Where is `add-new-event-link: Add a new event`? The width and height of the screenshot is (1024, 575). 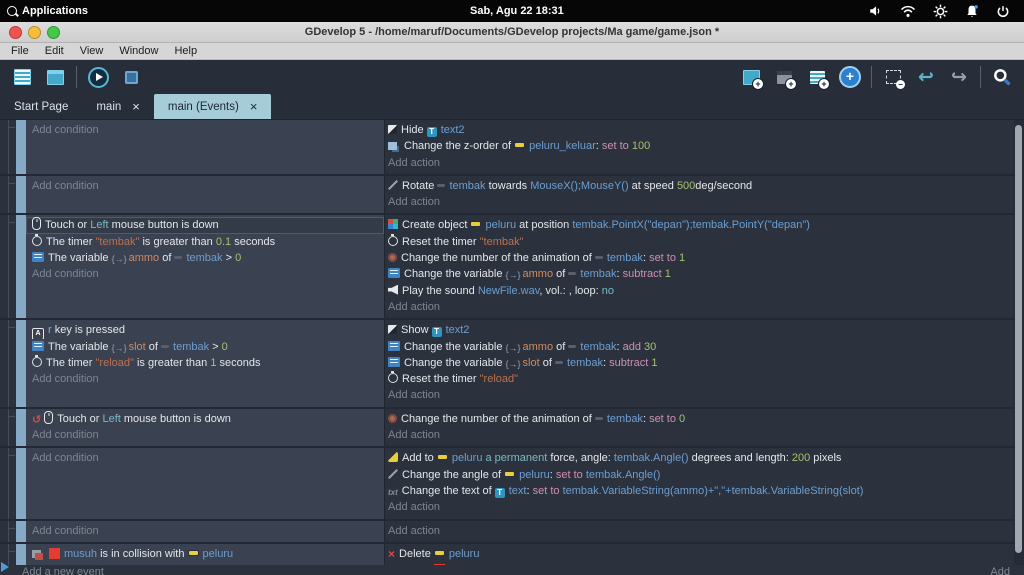 add-new-event-link: Add a new event is located at coordinates (63, 570).